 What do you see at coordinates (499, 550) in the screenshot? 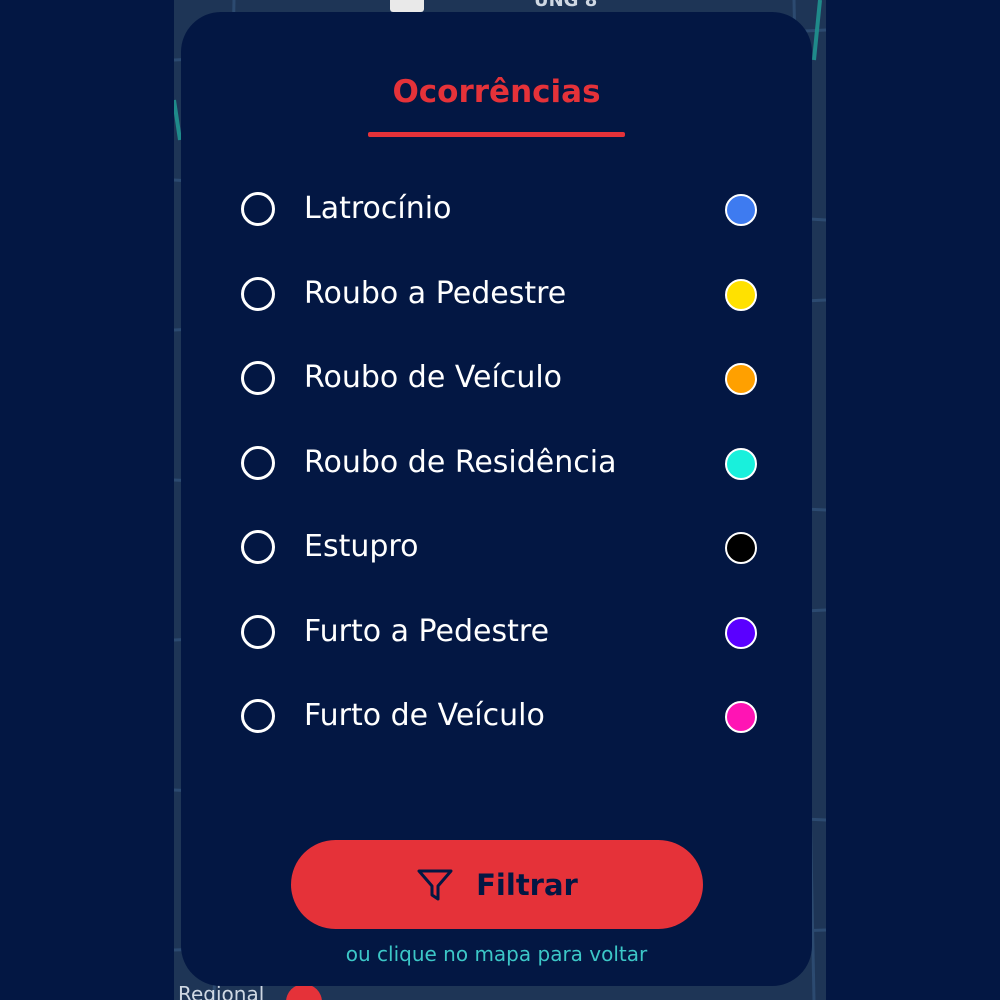
I see `option-estupro: Estupro` at bounding box center [499, 550].